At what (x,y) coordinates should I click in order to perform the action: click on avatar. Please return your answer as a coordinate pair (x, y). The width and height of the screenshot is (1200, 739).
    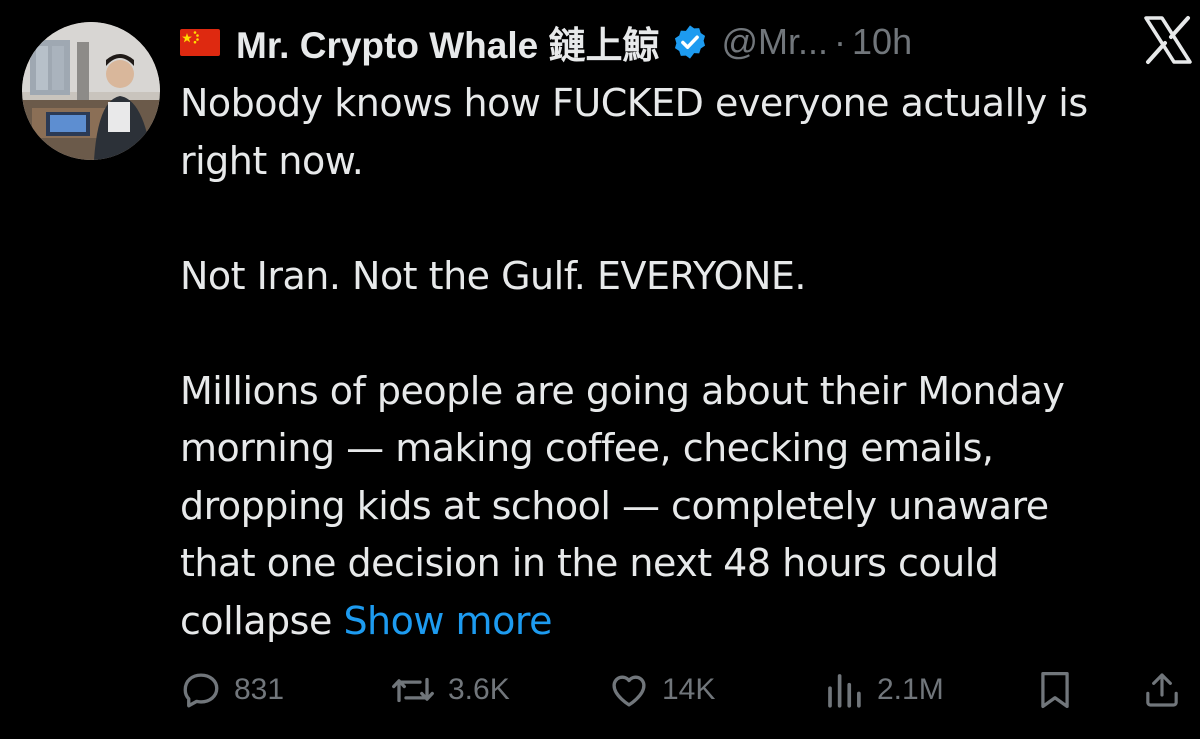
    Looking at the image, I should click on (91, 91).